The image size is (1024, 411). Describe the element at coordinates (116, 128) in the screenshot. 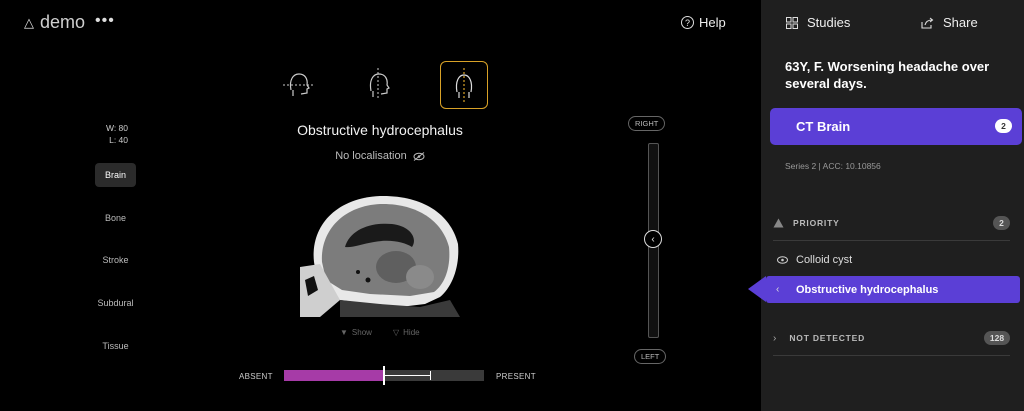

I see `window-value: W: 80` at that location.